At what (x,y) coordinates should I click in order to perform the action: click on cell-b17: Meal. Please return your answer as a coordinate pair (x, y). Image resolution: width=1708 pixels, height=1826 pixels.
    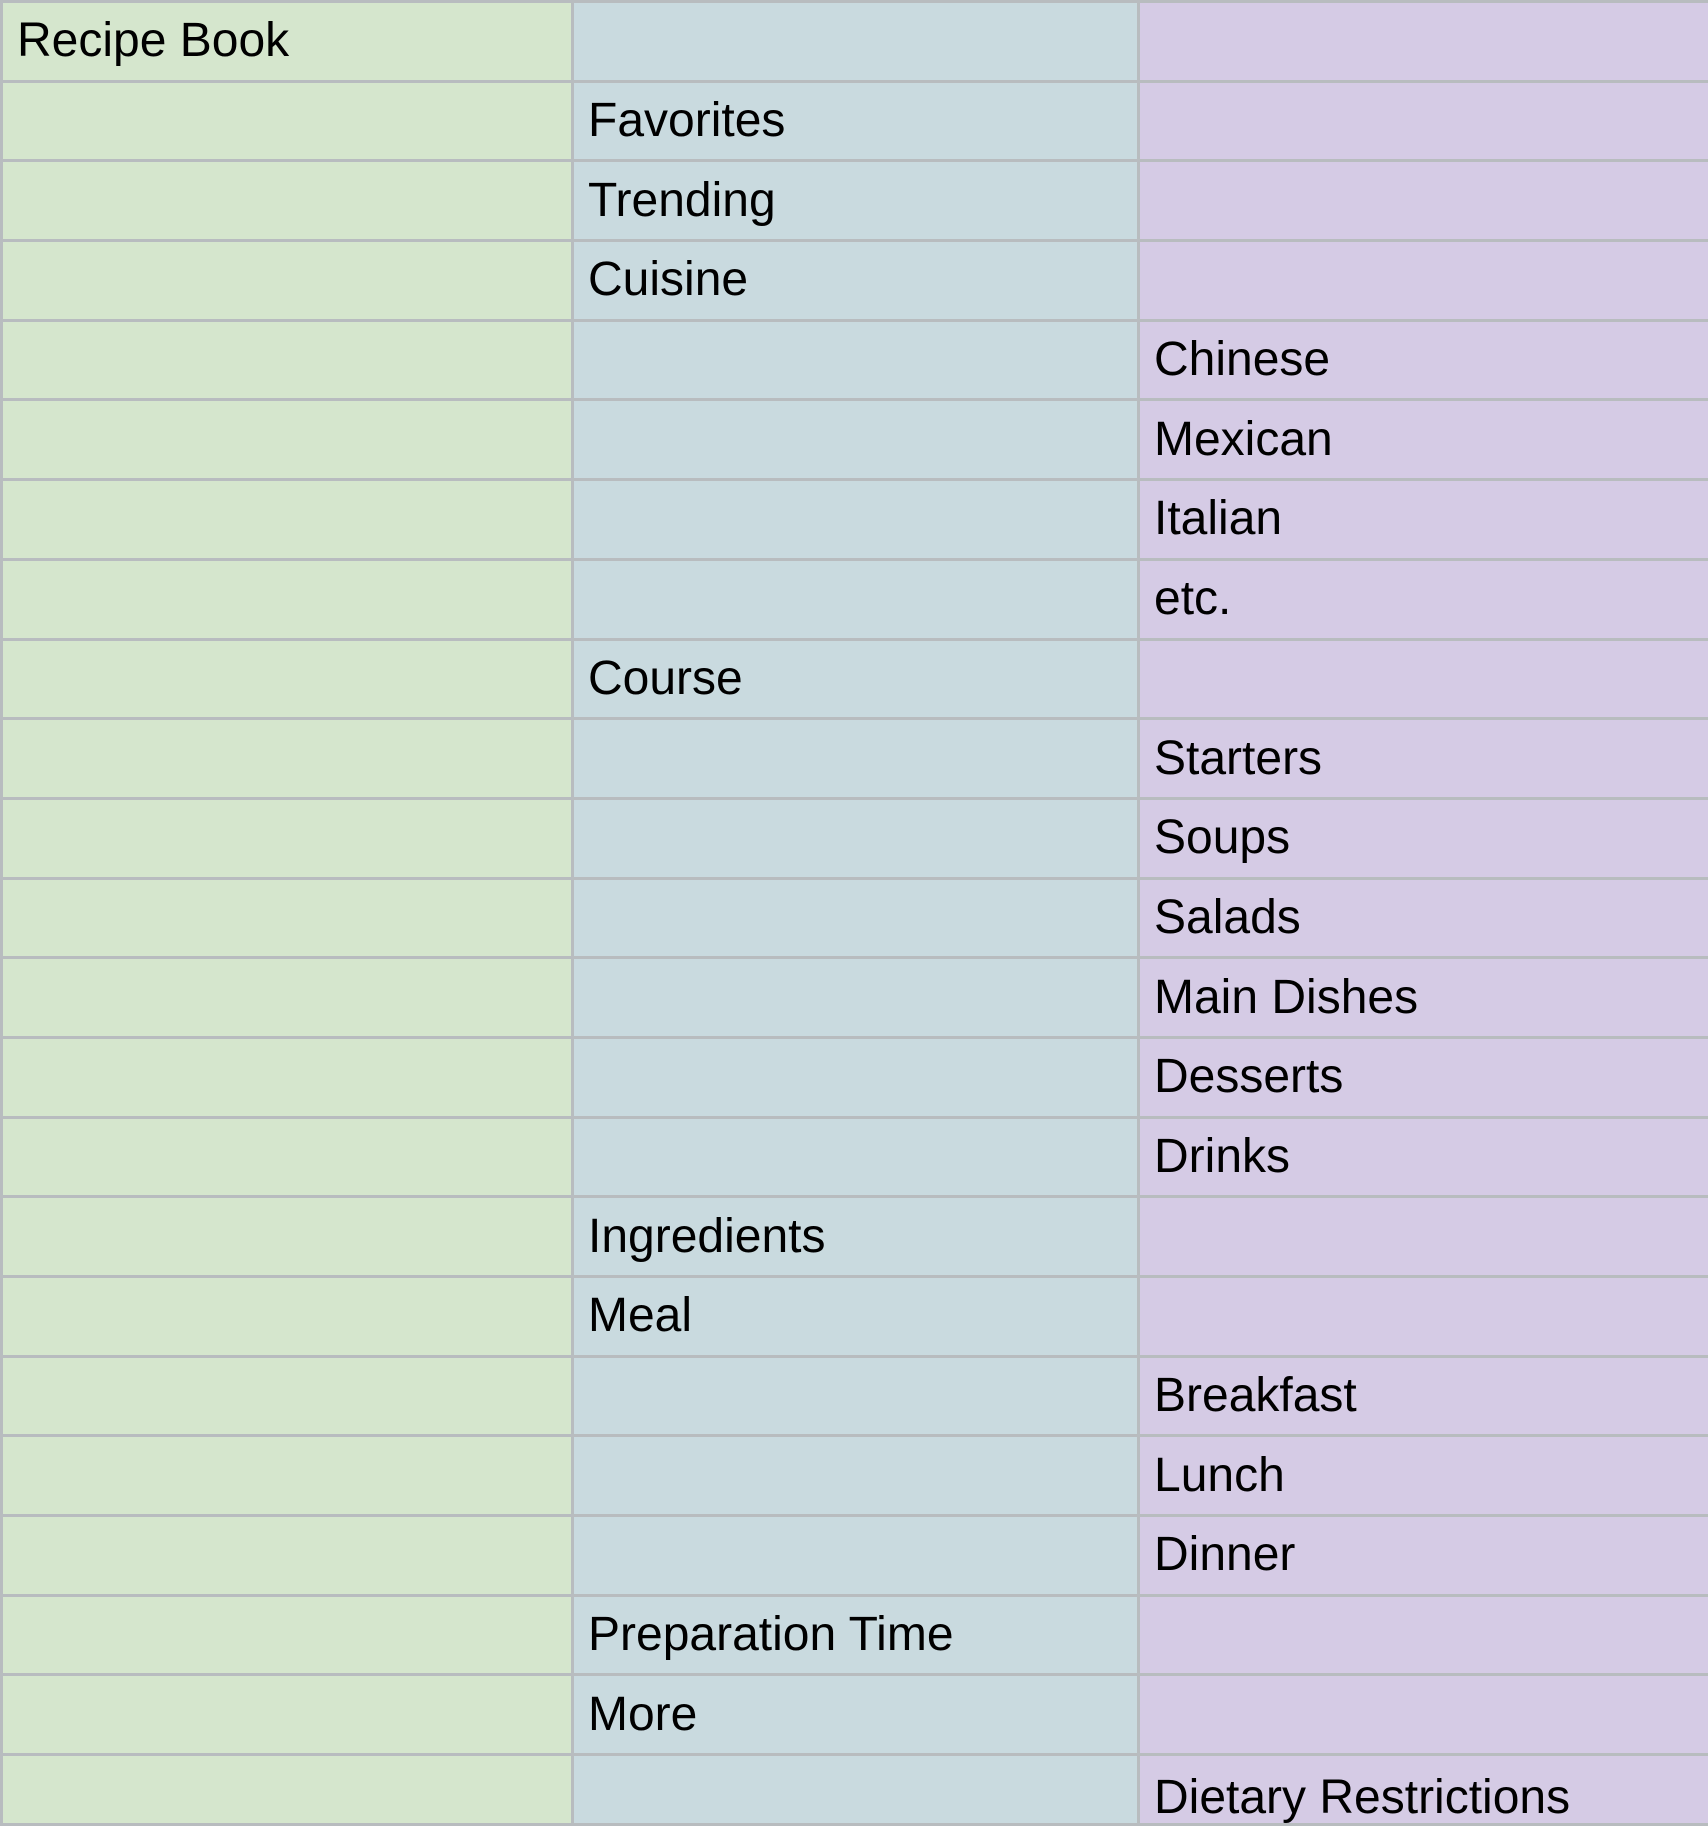
    Looking at the image, I should click on (855, 1316).